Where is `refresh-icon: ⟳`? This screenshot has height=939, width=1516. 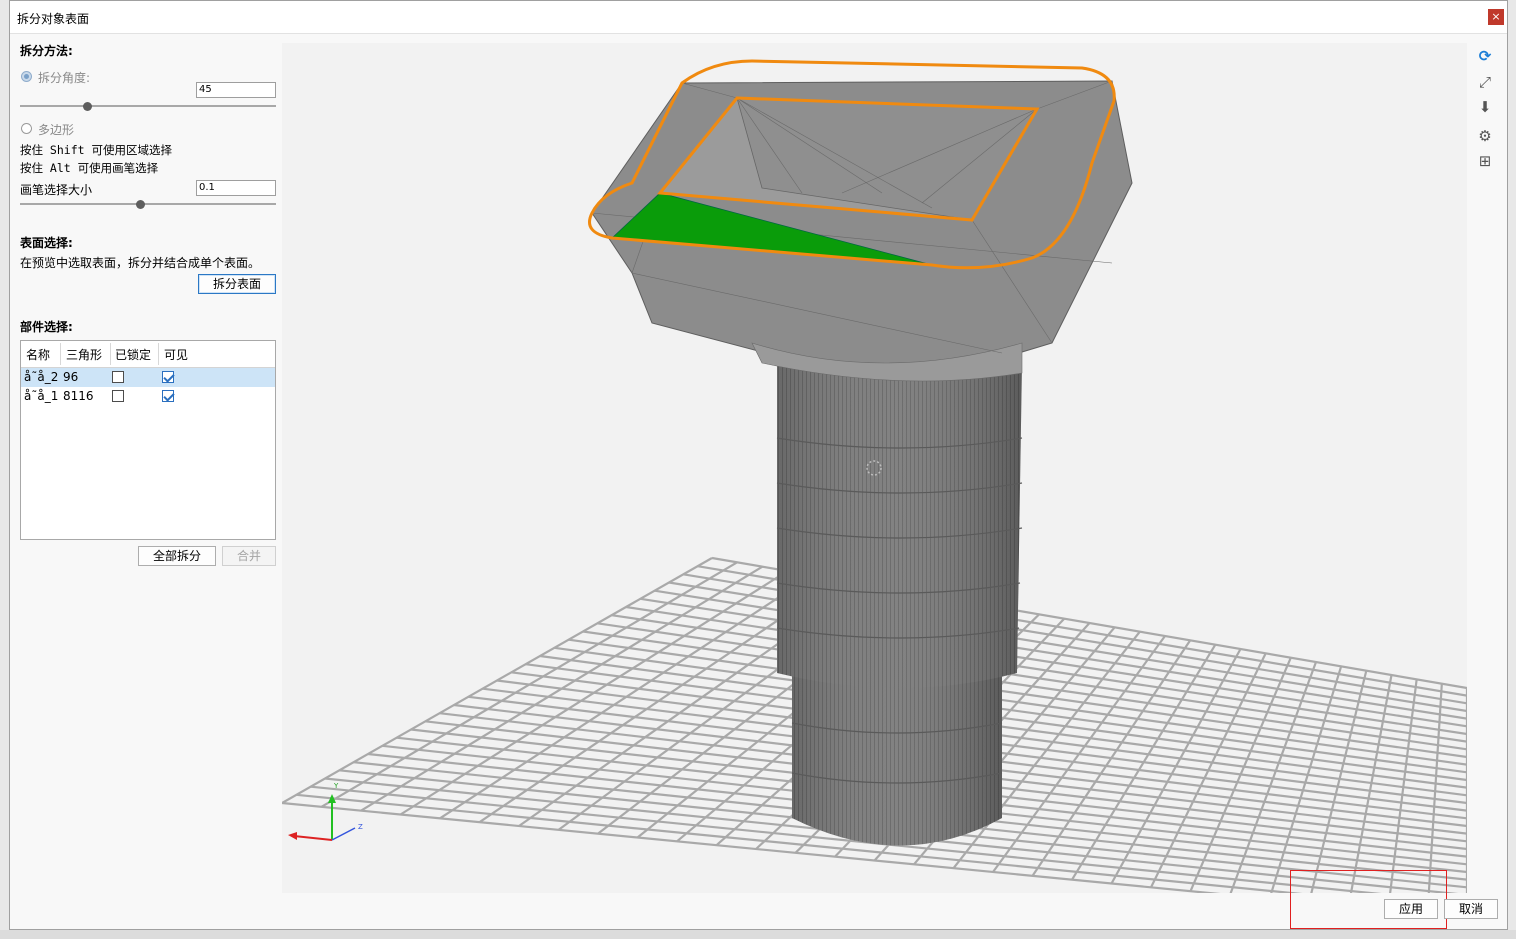 refresh-icon: ⟳ is located at coordinates (1485, 56).